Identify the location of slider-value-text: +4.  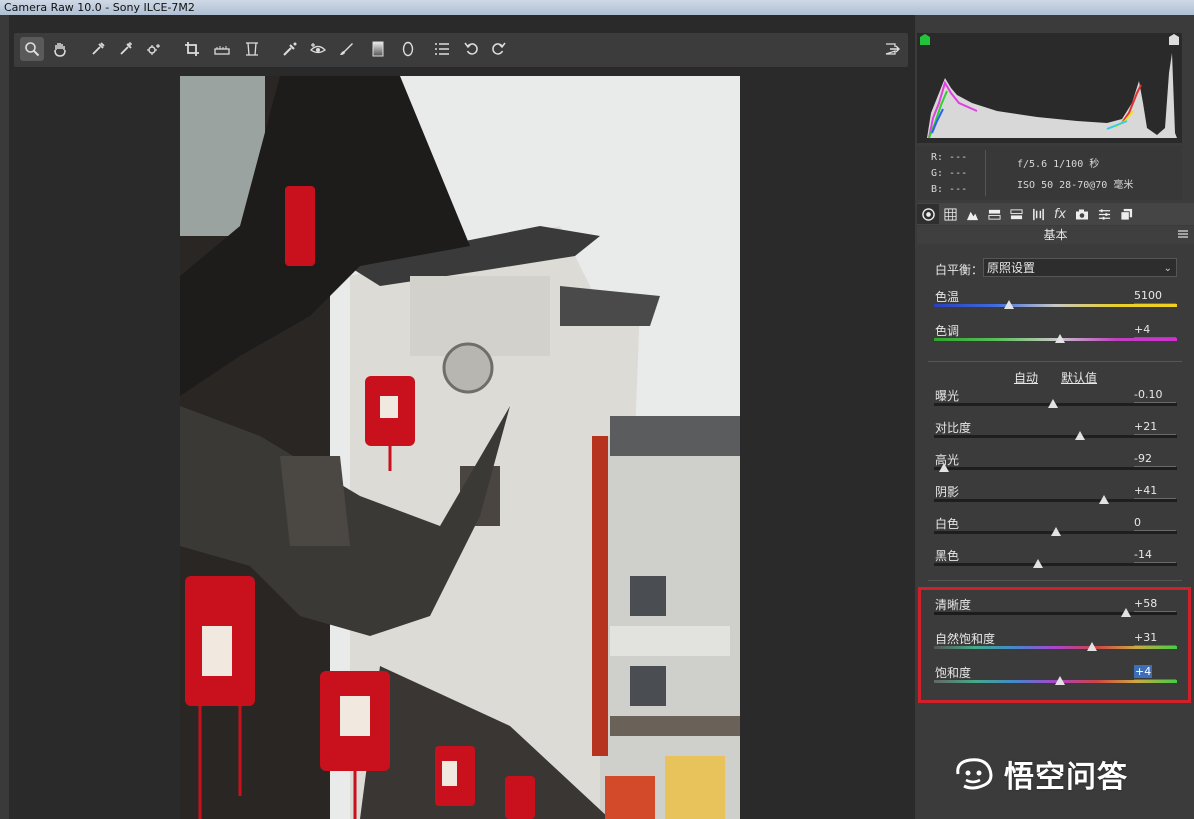
(1142, 329).